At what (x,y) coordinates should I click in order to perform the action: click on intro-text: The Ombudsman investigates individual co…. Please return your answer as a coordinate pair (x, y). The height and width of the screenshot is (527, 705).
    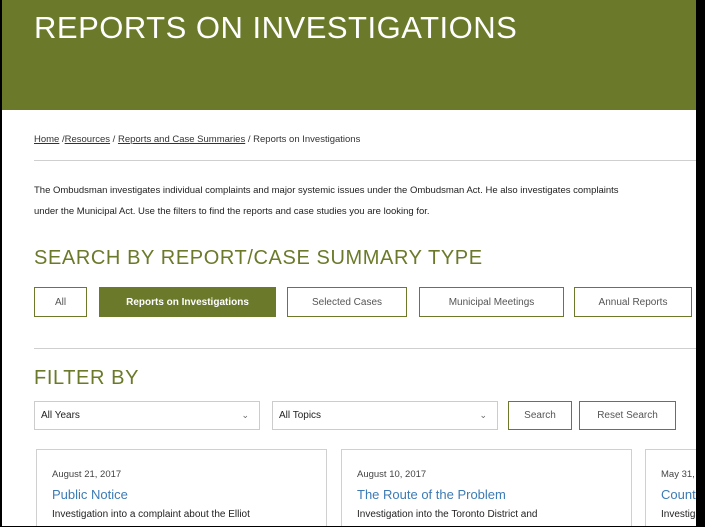
    Looking at the image, I should click on (365, 201).